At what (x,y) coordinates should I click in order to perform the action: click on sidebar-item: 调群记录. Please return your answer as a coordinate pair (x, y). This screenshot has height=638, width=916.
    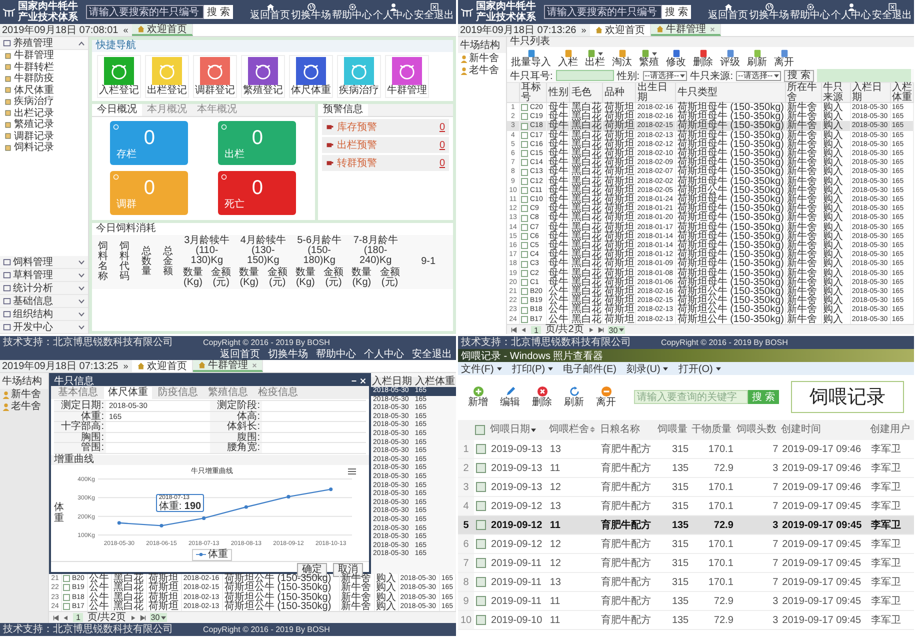
    Looking at the image, I should click on (44, 136).